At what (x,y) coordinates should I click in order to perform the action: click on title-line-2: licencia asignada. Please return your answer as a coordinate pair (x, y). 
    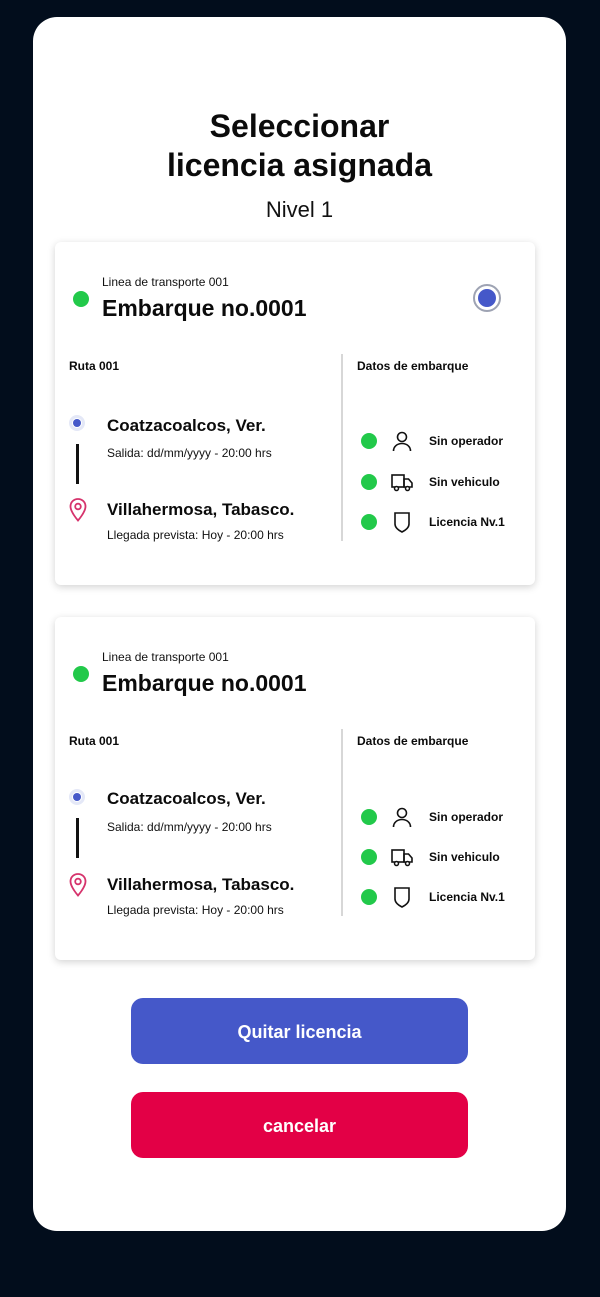
    Looking at the image, I should click on (299, 165).